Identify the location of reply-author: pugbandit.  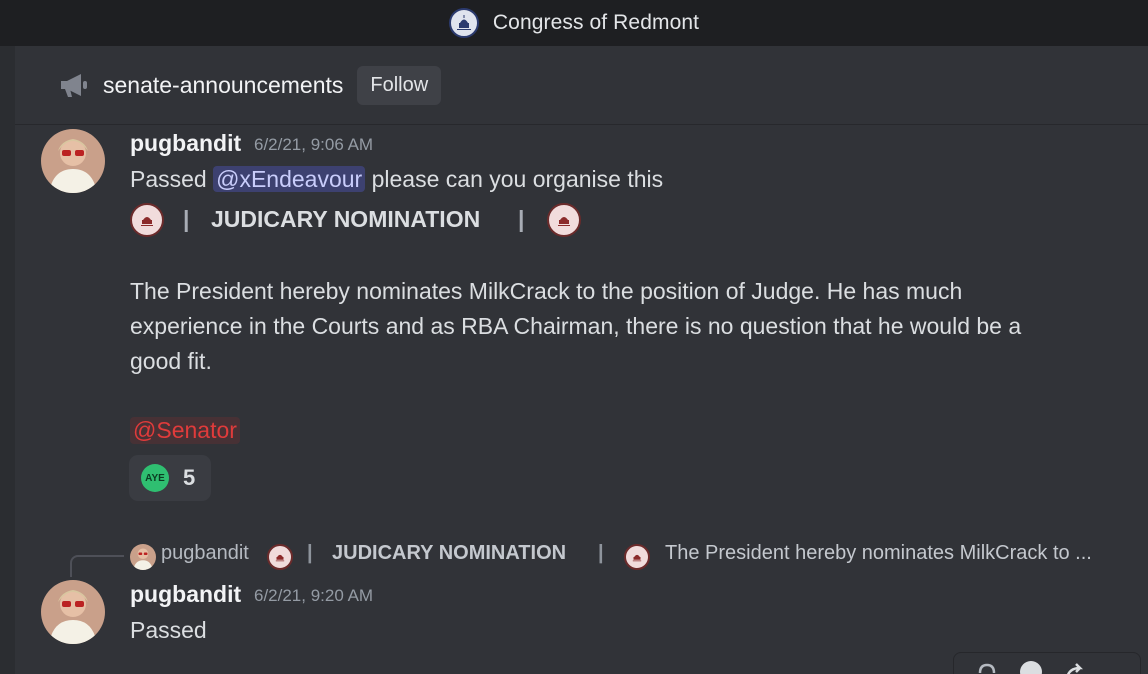
(205, 553).